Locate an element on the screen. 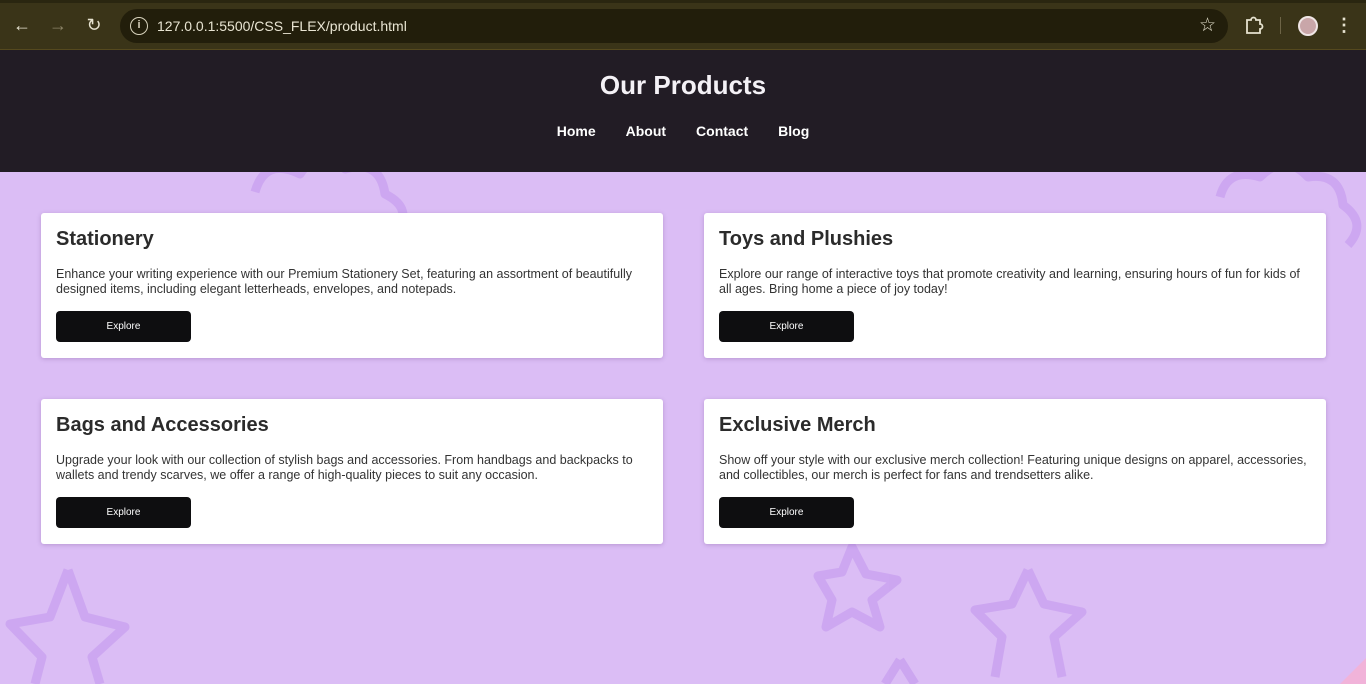 This screenshot has height=684, width=1366. kebab-menu-icon: ⋮ is located at coordinates (1344, 25).